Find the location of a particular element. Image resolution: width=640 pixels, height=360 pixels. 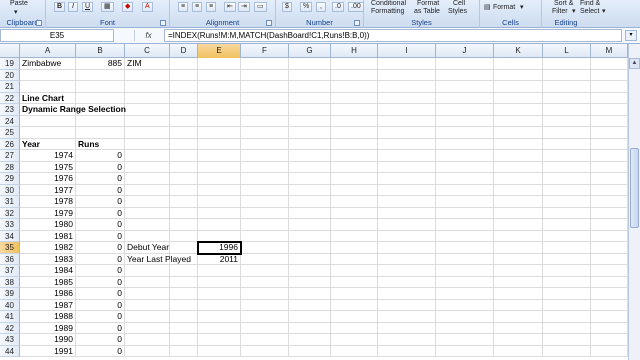

cell-c23 is located at coordinates (147, 110).